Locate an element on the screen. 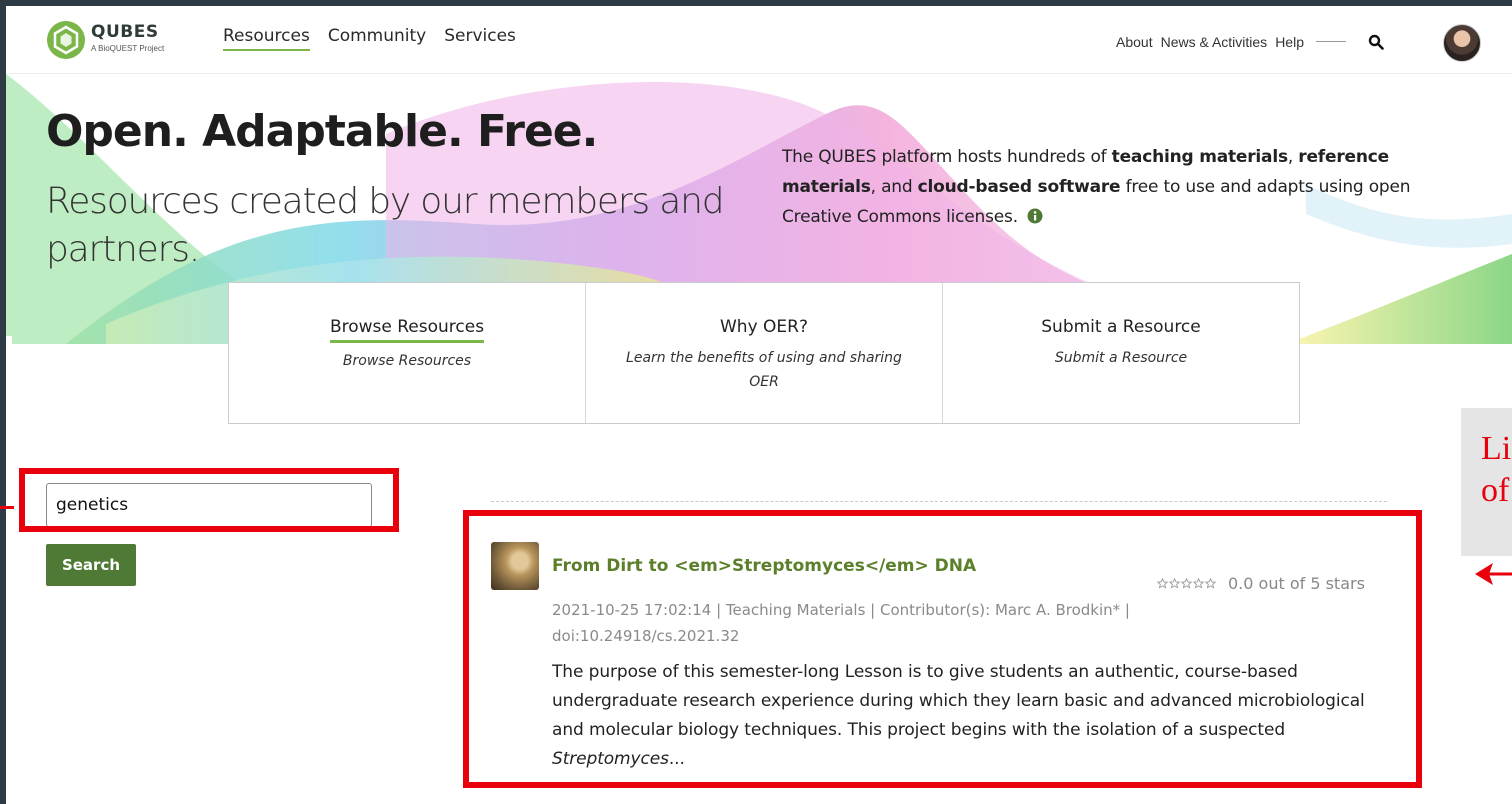 This screenshot has width=1512, height=804. search-button: Search is located at coordinates (91, 565).